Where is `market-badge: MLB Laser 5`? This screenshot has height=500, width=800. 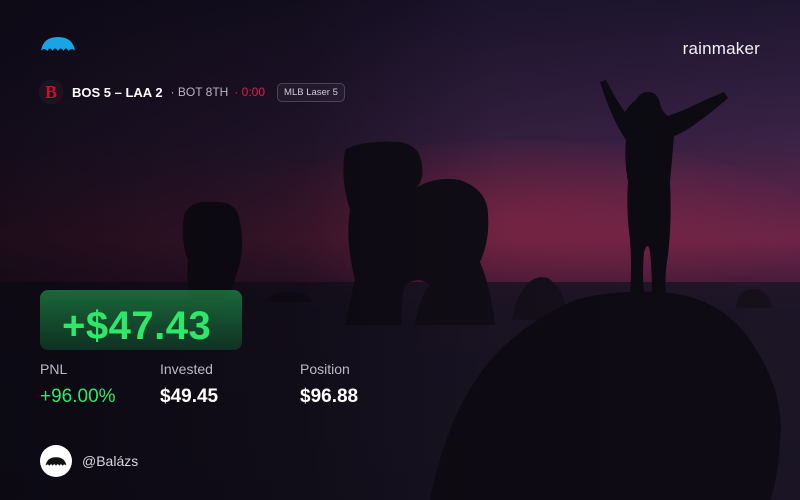 market-badge: MLB Laser 5 is located at coordinates (311, 92).